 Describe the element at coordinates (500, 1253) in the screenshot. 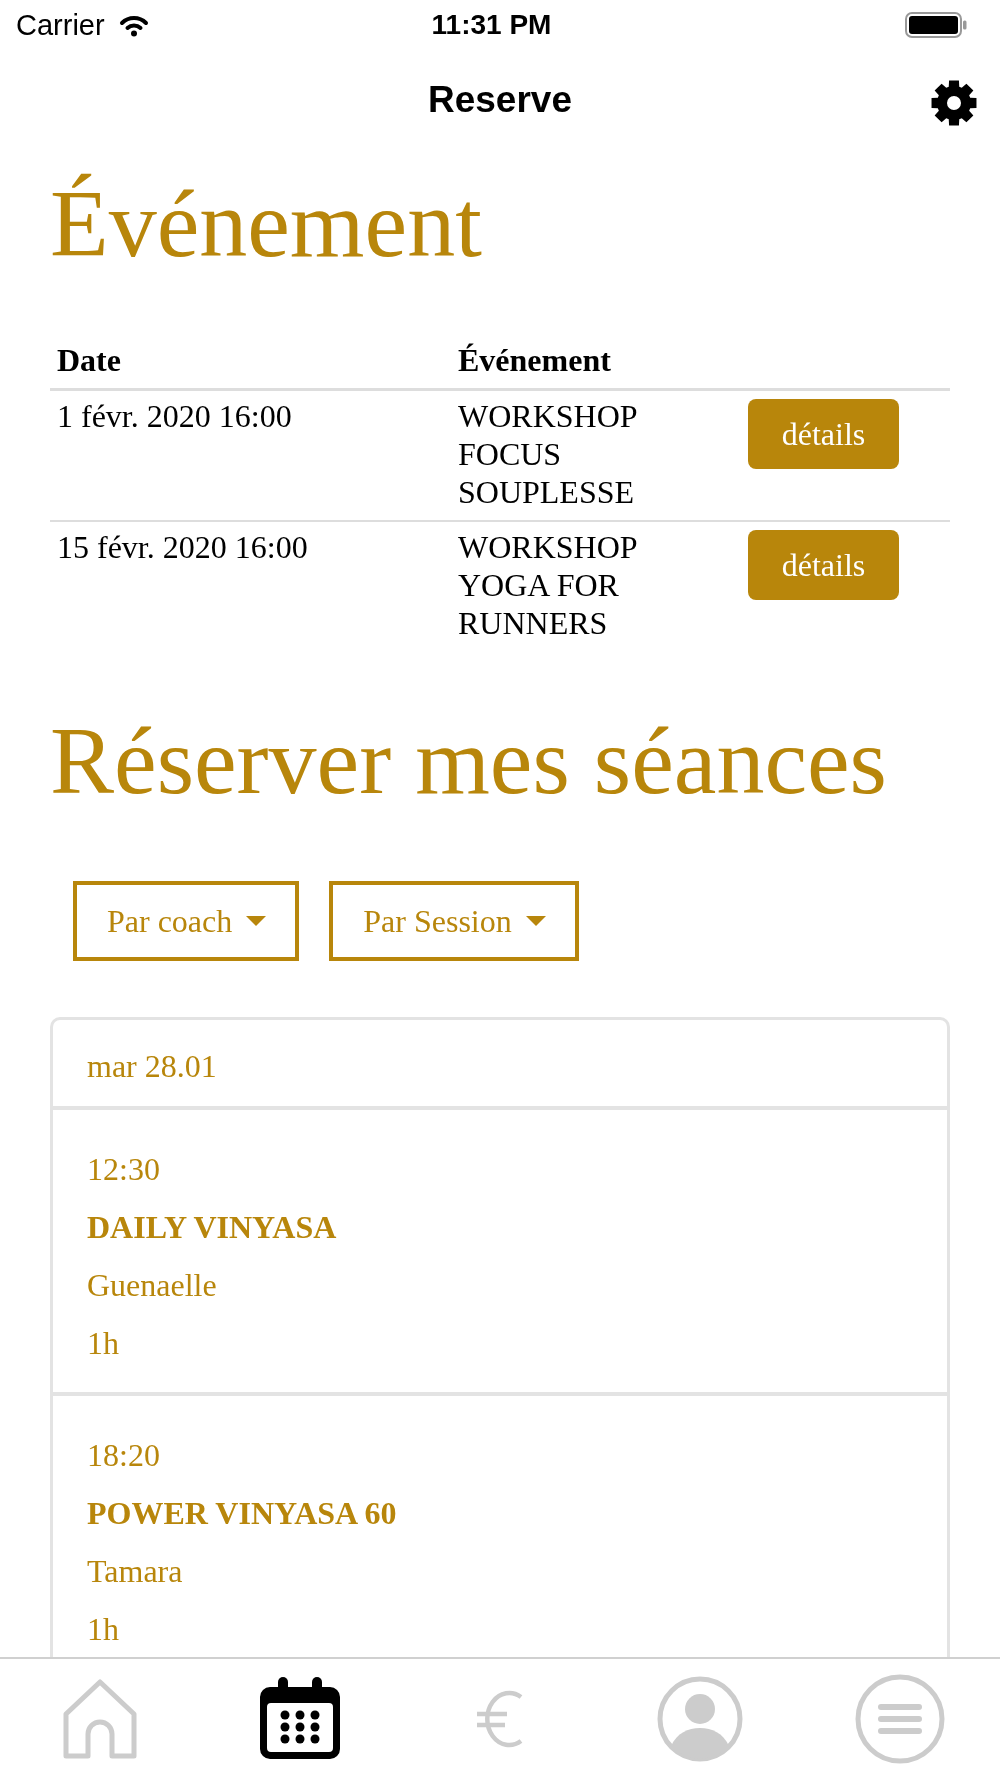

I see `session-item: 12:30 DAILY VINYASA Guenaelle 1h` at that location.